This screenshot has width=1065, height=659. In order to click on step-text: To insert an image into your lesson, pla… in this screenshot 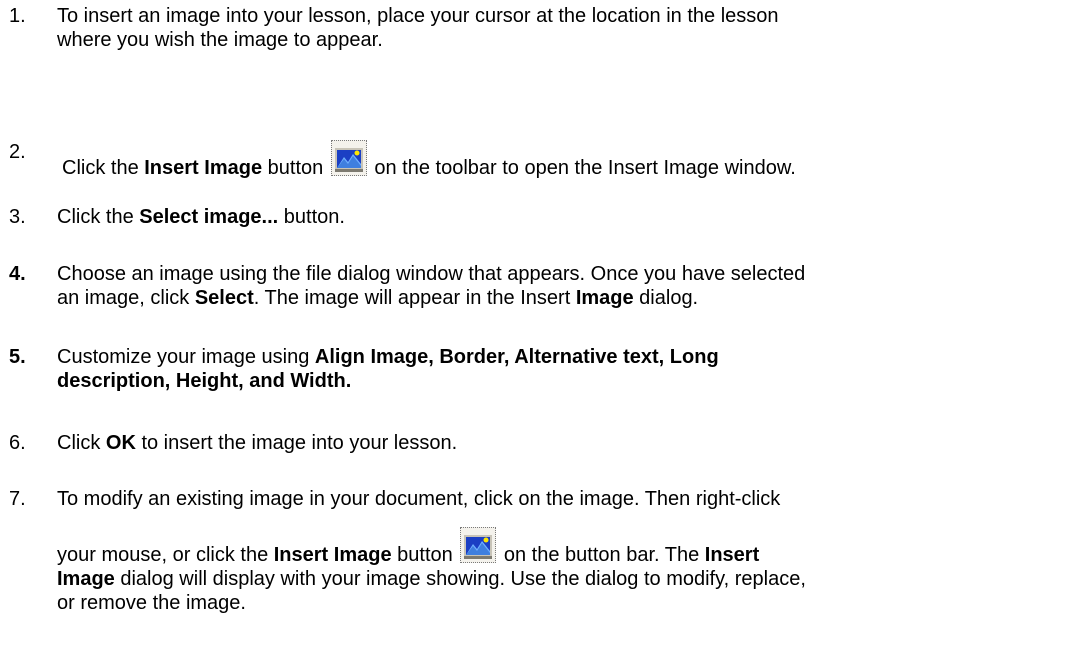, I will do `click(557, 28)`.